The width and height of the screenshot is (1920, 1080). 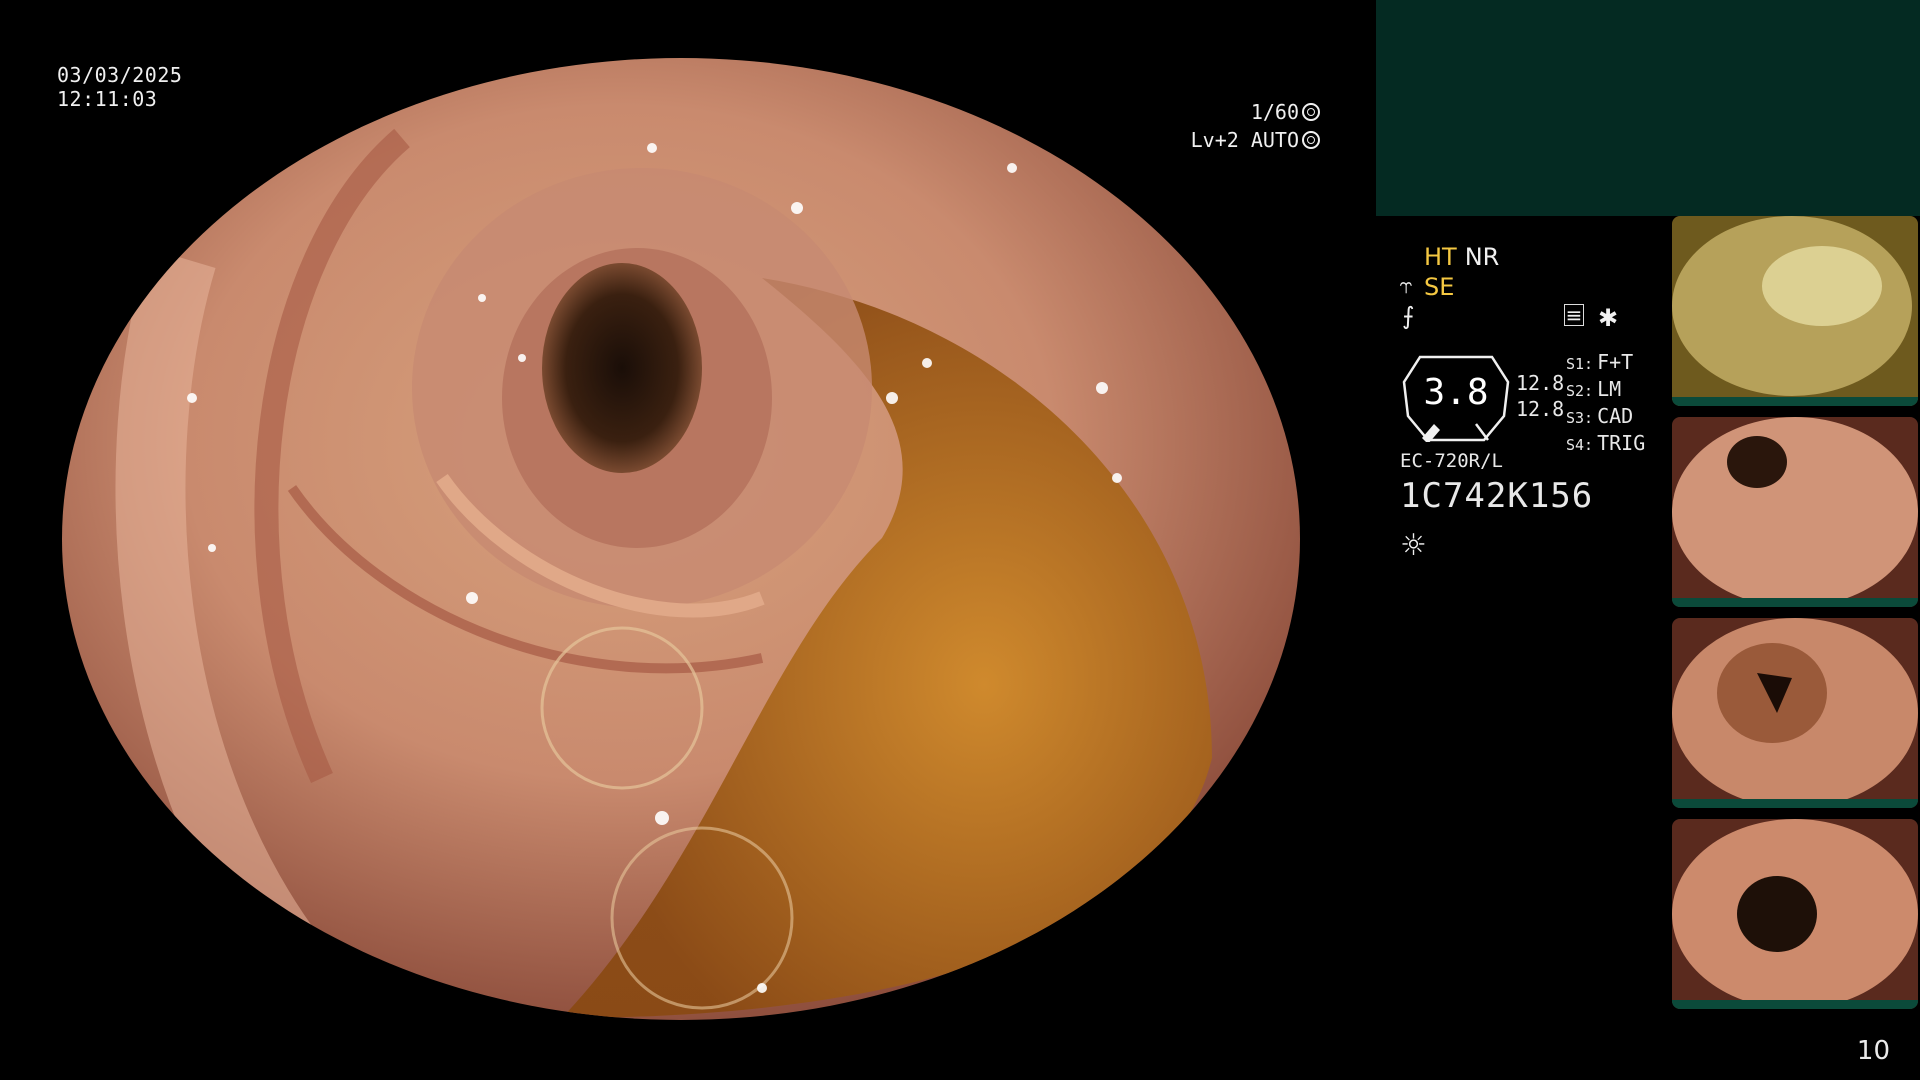 I want to click on gauge-bottom-number: 12.8, so click(x=1540, y=409).